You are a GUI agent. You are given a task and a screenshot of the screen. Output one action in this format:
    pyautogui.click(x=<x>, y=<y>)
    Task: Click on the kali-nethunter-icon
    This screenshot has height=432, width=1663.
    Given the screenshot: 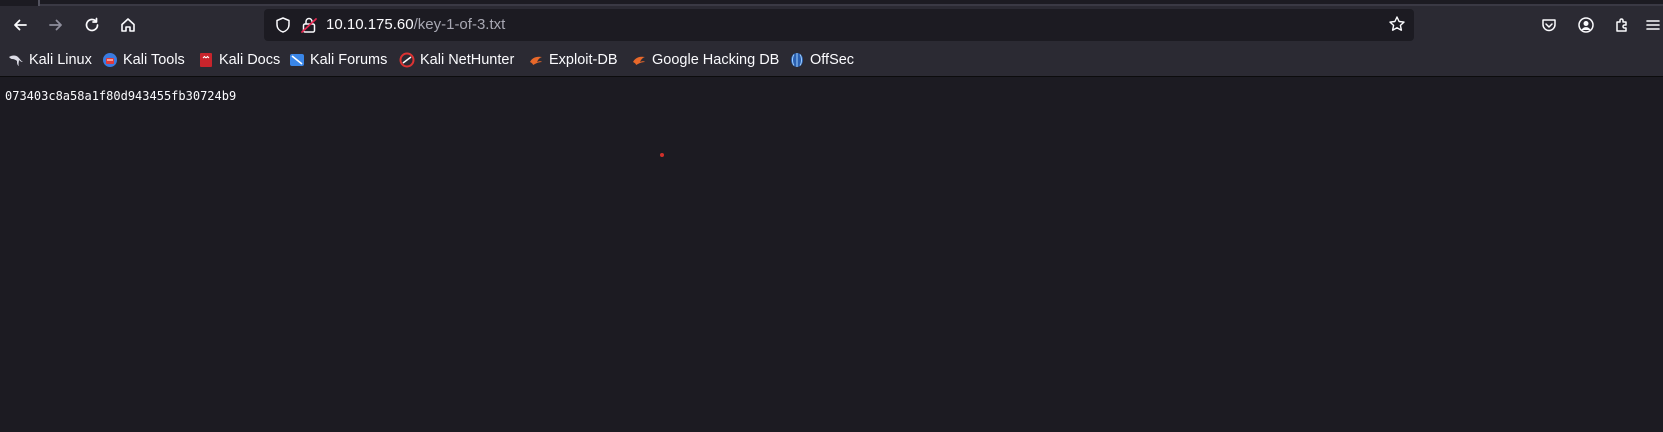 What is the action you would take?
    pyautogui.click(x=407, y=60)
    